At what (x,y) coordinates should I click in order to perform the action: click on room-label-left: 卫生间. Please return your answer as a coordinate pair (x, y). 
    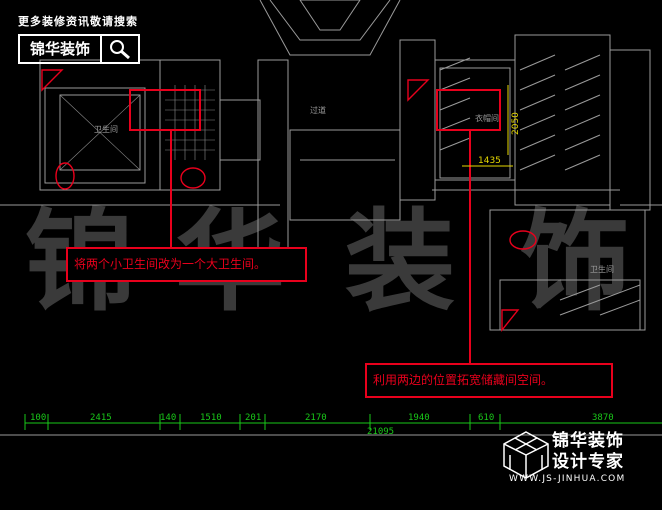
    Looking at the image, I should click on (106, 129).